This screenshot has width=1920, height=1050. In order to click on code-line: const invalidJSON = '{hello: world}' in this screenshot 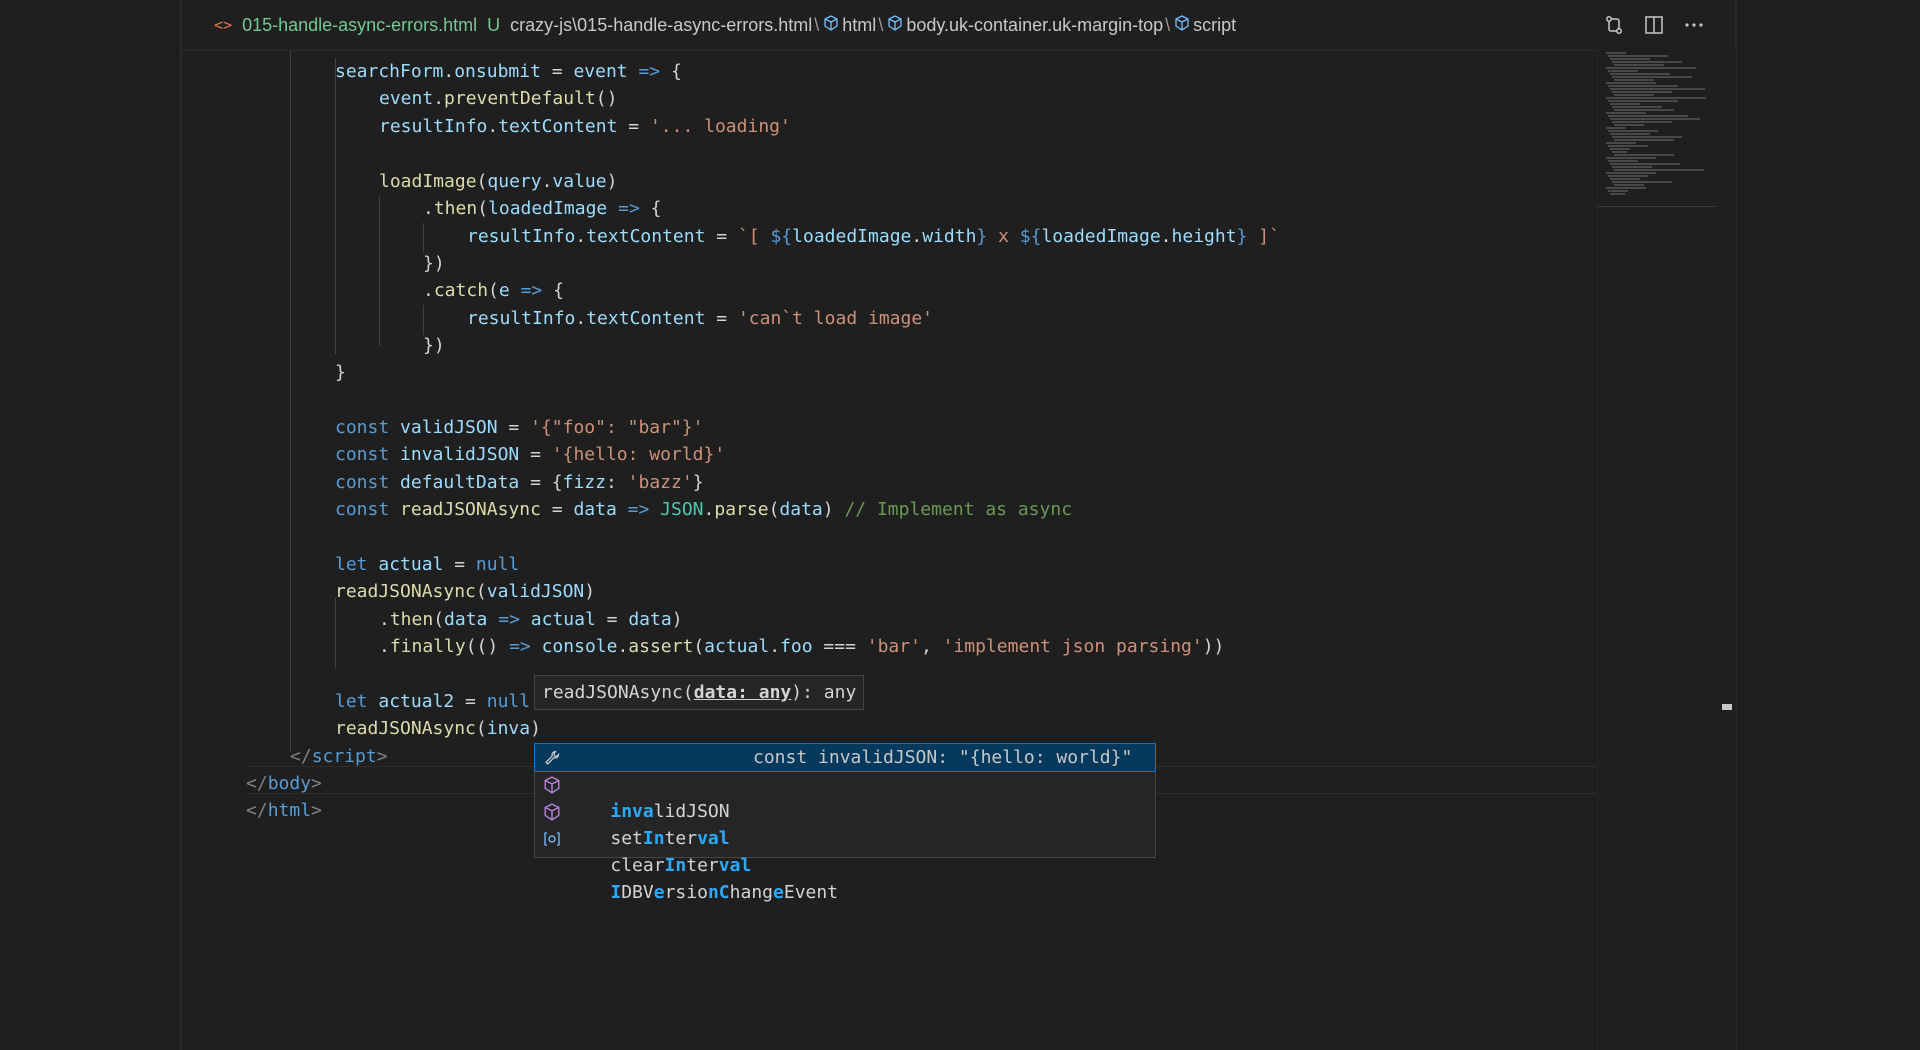, I will do `click(530, 454)`.